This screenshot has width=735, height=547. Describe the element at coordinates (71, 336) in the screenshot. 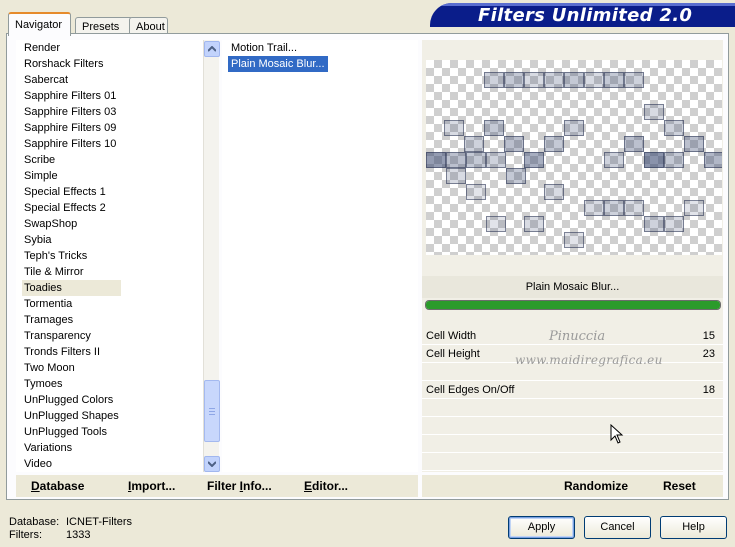

I see `category-item: Transparency` at that location.